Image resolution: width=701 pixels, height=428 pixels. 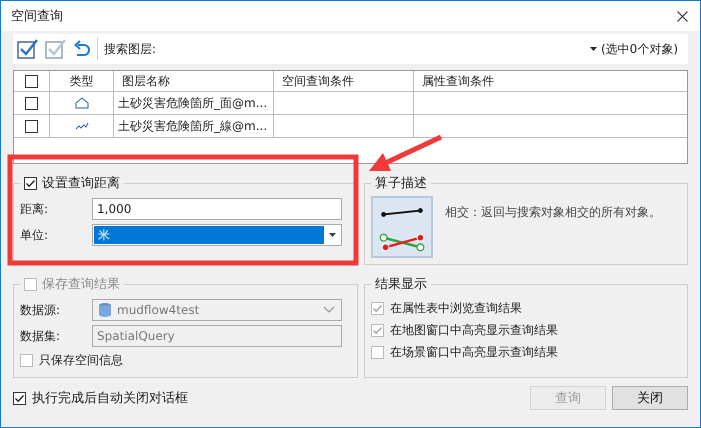 I want to click on dataset-field: SpatialQuery, so click(x=217, y=336).